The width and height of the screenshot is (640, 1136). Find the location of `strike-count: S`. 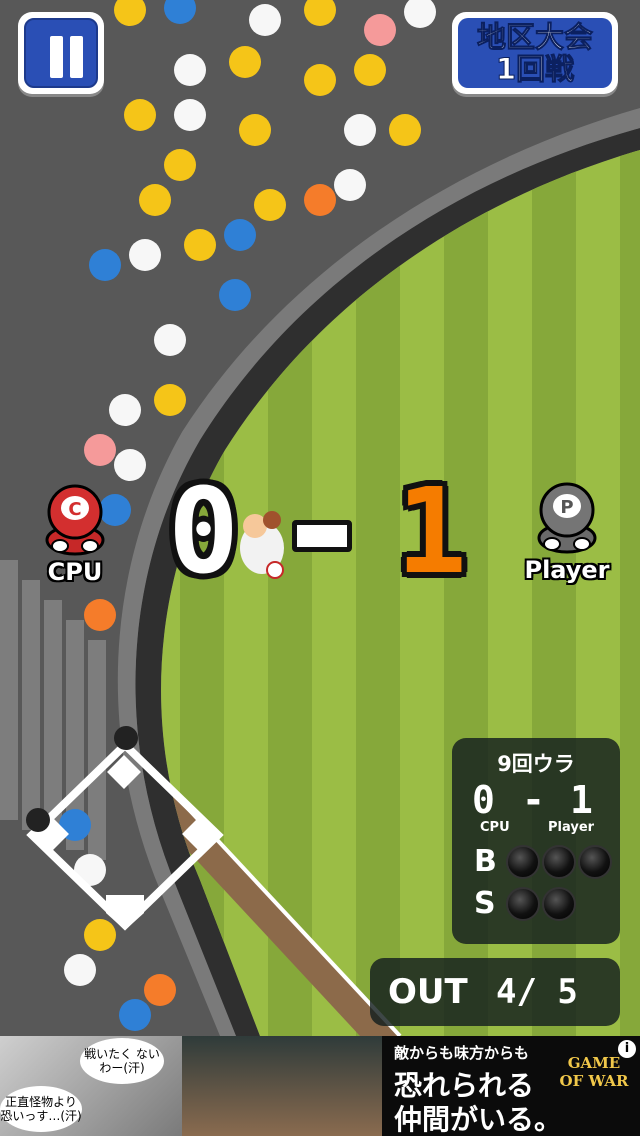

strike-count: S is located at coordinates (526, 903).